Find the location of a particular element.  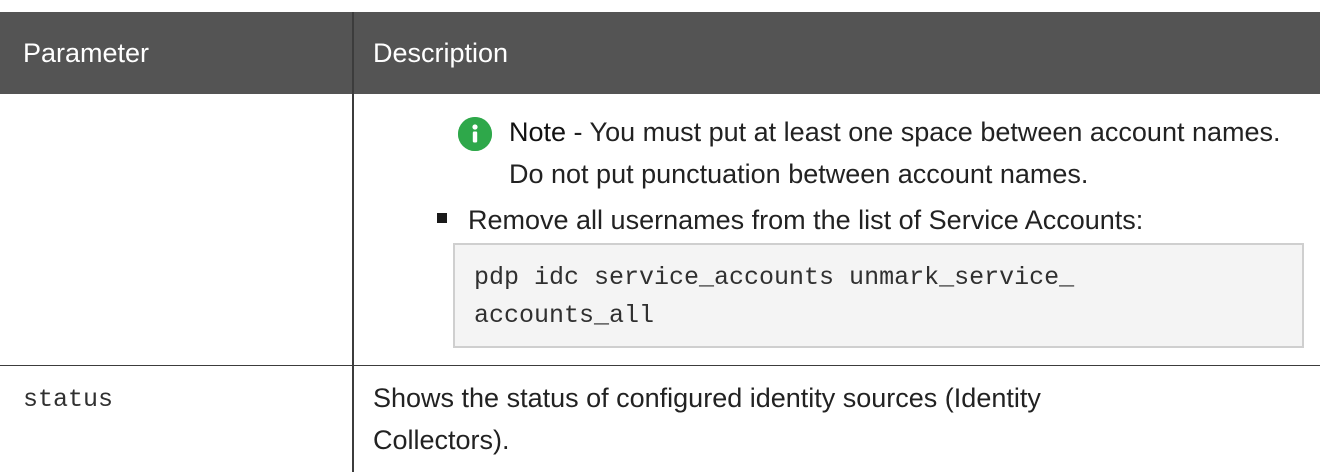

column-divider is located at coordinates (353, 242).